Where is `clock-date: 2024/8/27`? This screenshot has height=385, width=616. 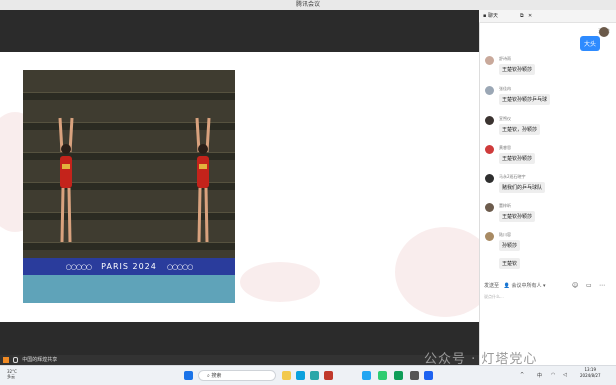 clock-date: 2024/8/27 is located at coordinates (590, 375).